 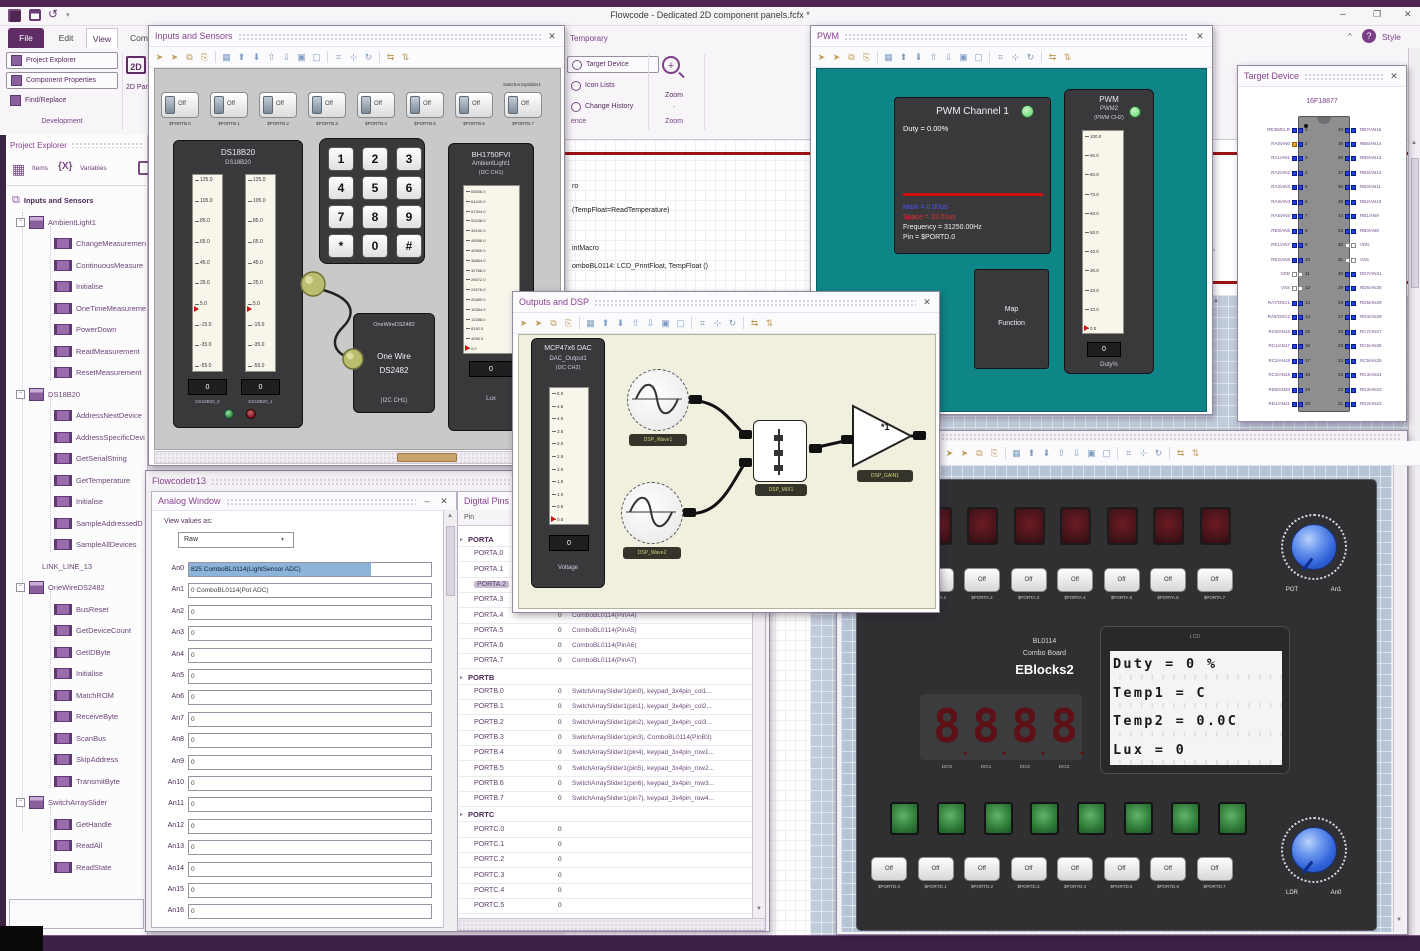 I want to click on digital-row-portc-5: PORTC.5 0, so click(x=605, y=907).